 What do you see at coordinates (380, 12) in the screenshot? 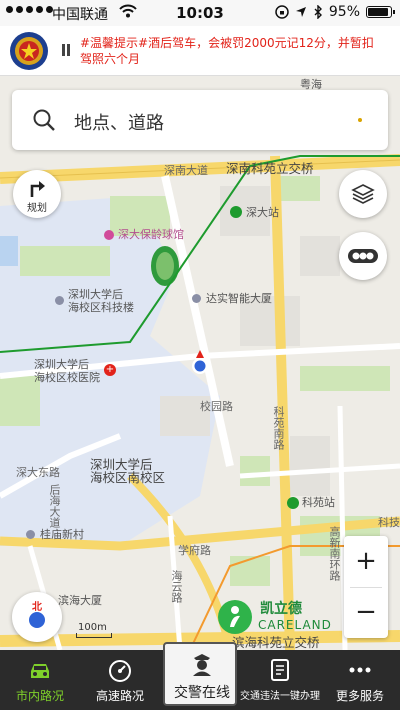
I see `battery-icon` at bounding box center [380, 12].